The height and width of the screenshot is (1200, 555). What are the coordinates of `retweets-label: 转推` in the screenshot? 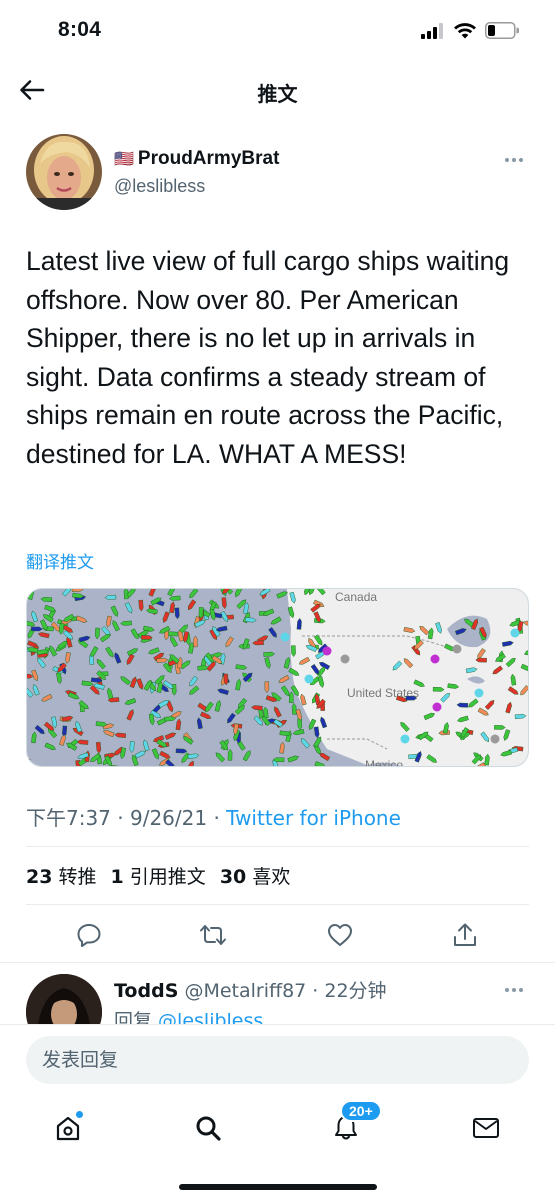 It's located at (77, 877).